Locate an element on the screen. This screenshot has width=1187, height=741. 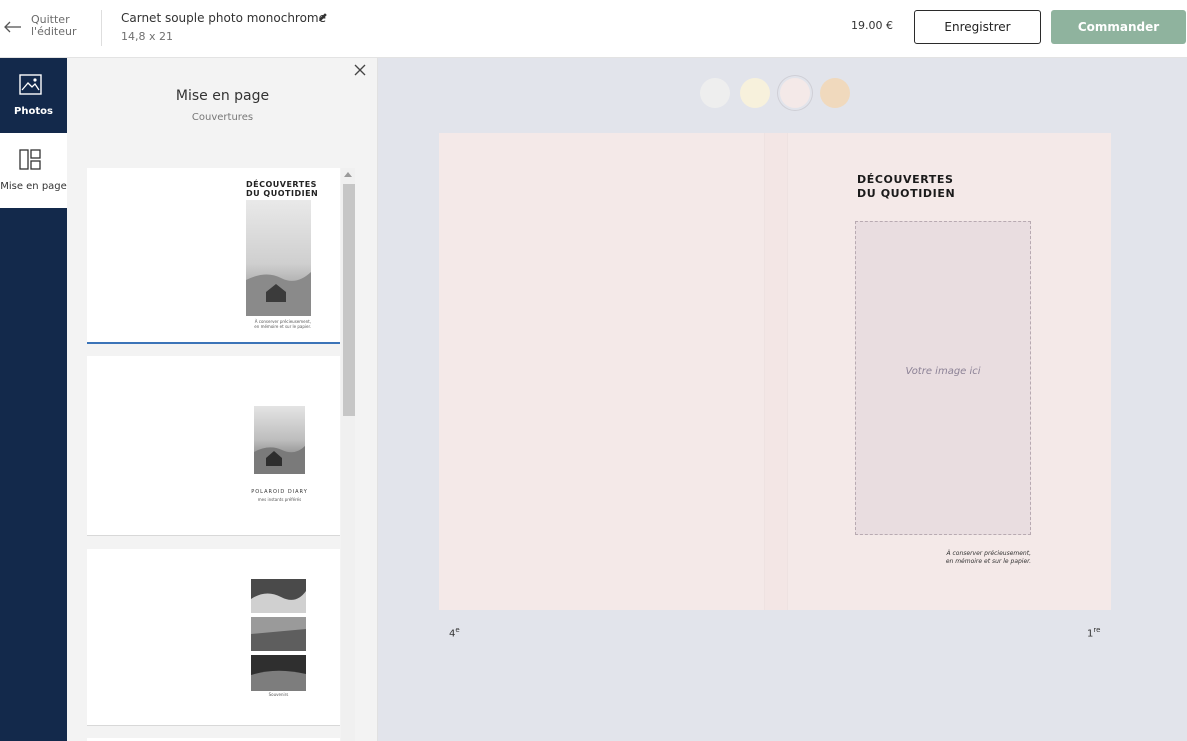
thumb-title-line-2: DU QUOTIDIEN is located at coordinates (282, 193).